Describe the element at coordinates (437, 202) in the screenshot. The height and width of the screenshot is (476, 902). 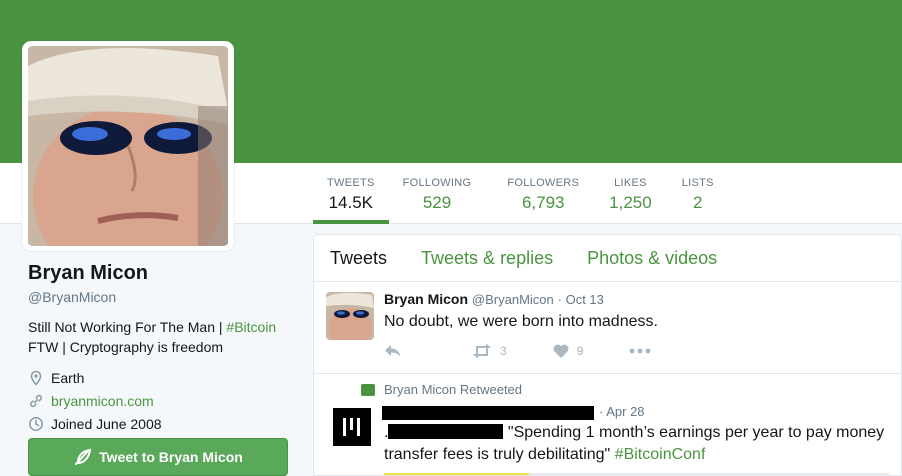
I see `stat-value: 529` at that location.